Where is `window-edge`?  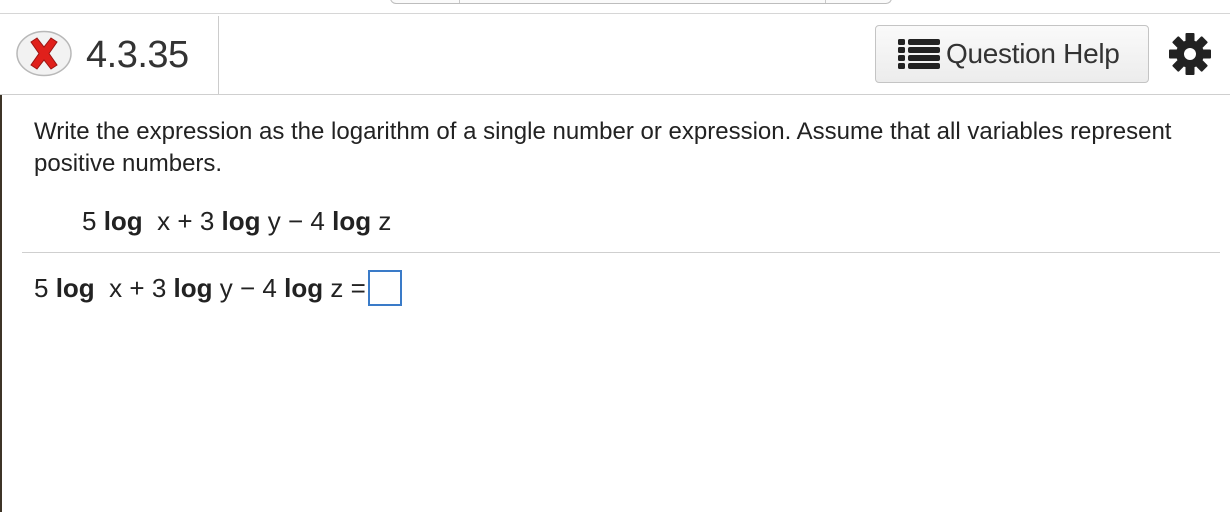
window-edge is located at coordinates (1, 303).